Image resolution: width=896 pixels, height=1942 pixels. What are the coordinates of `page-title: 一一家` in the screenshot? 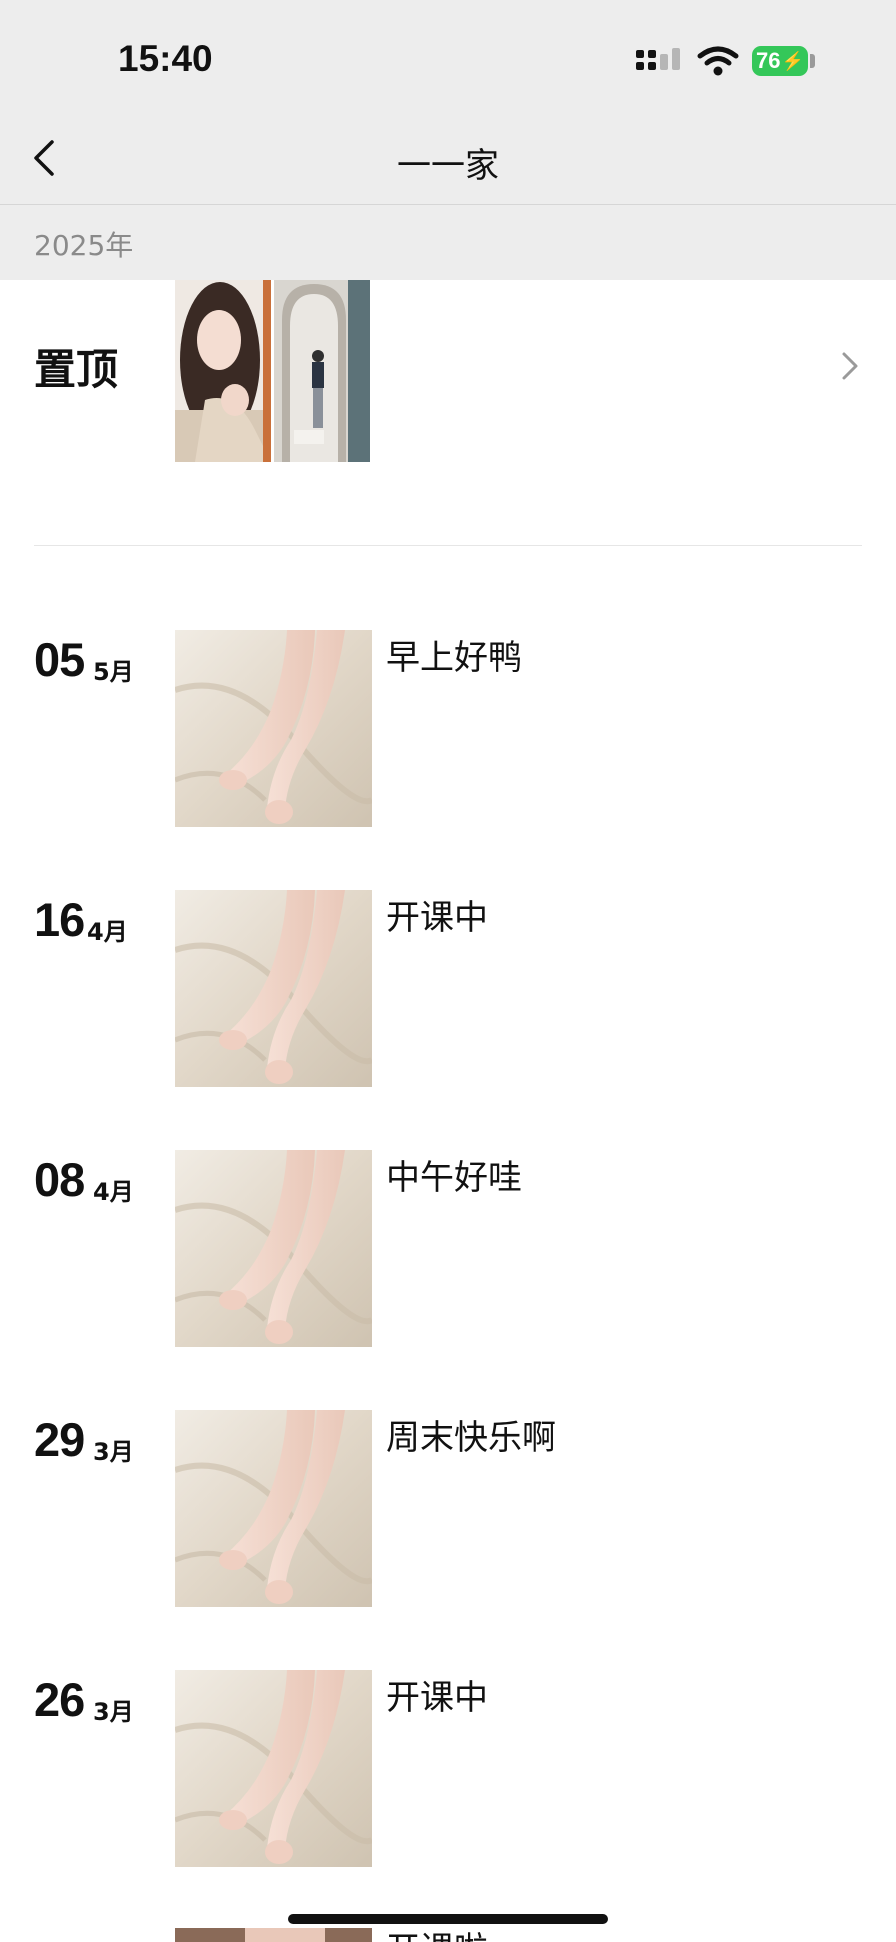 It's located at (448, 166).